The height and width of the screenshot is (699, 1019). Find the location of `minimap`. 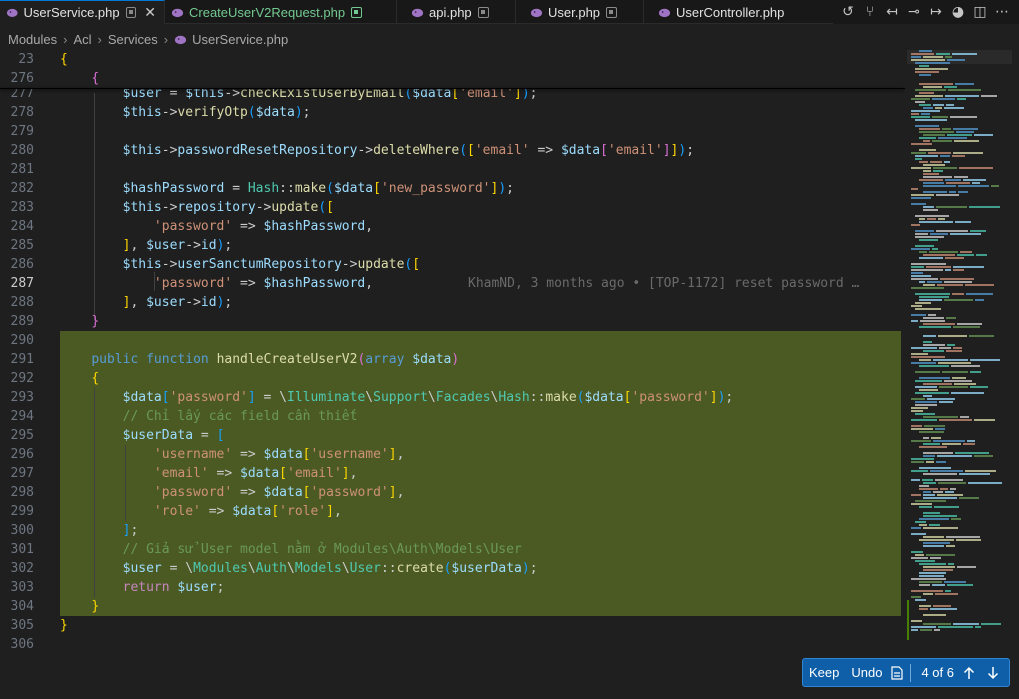

minimap is located at coordinates (959, 374).